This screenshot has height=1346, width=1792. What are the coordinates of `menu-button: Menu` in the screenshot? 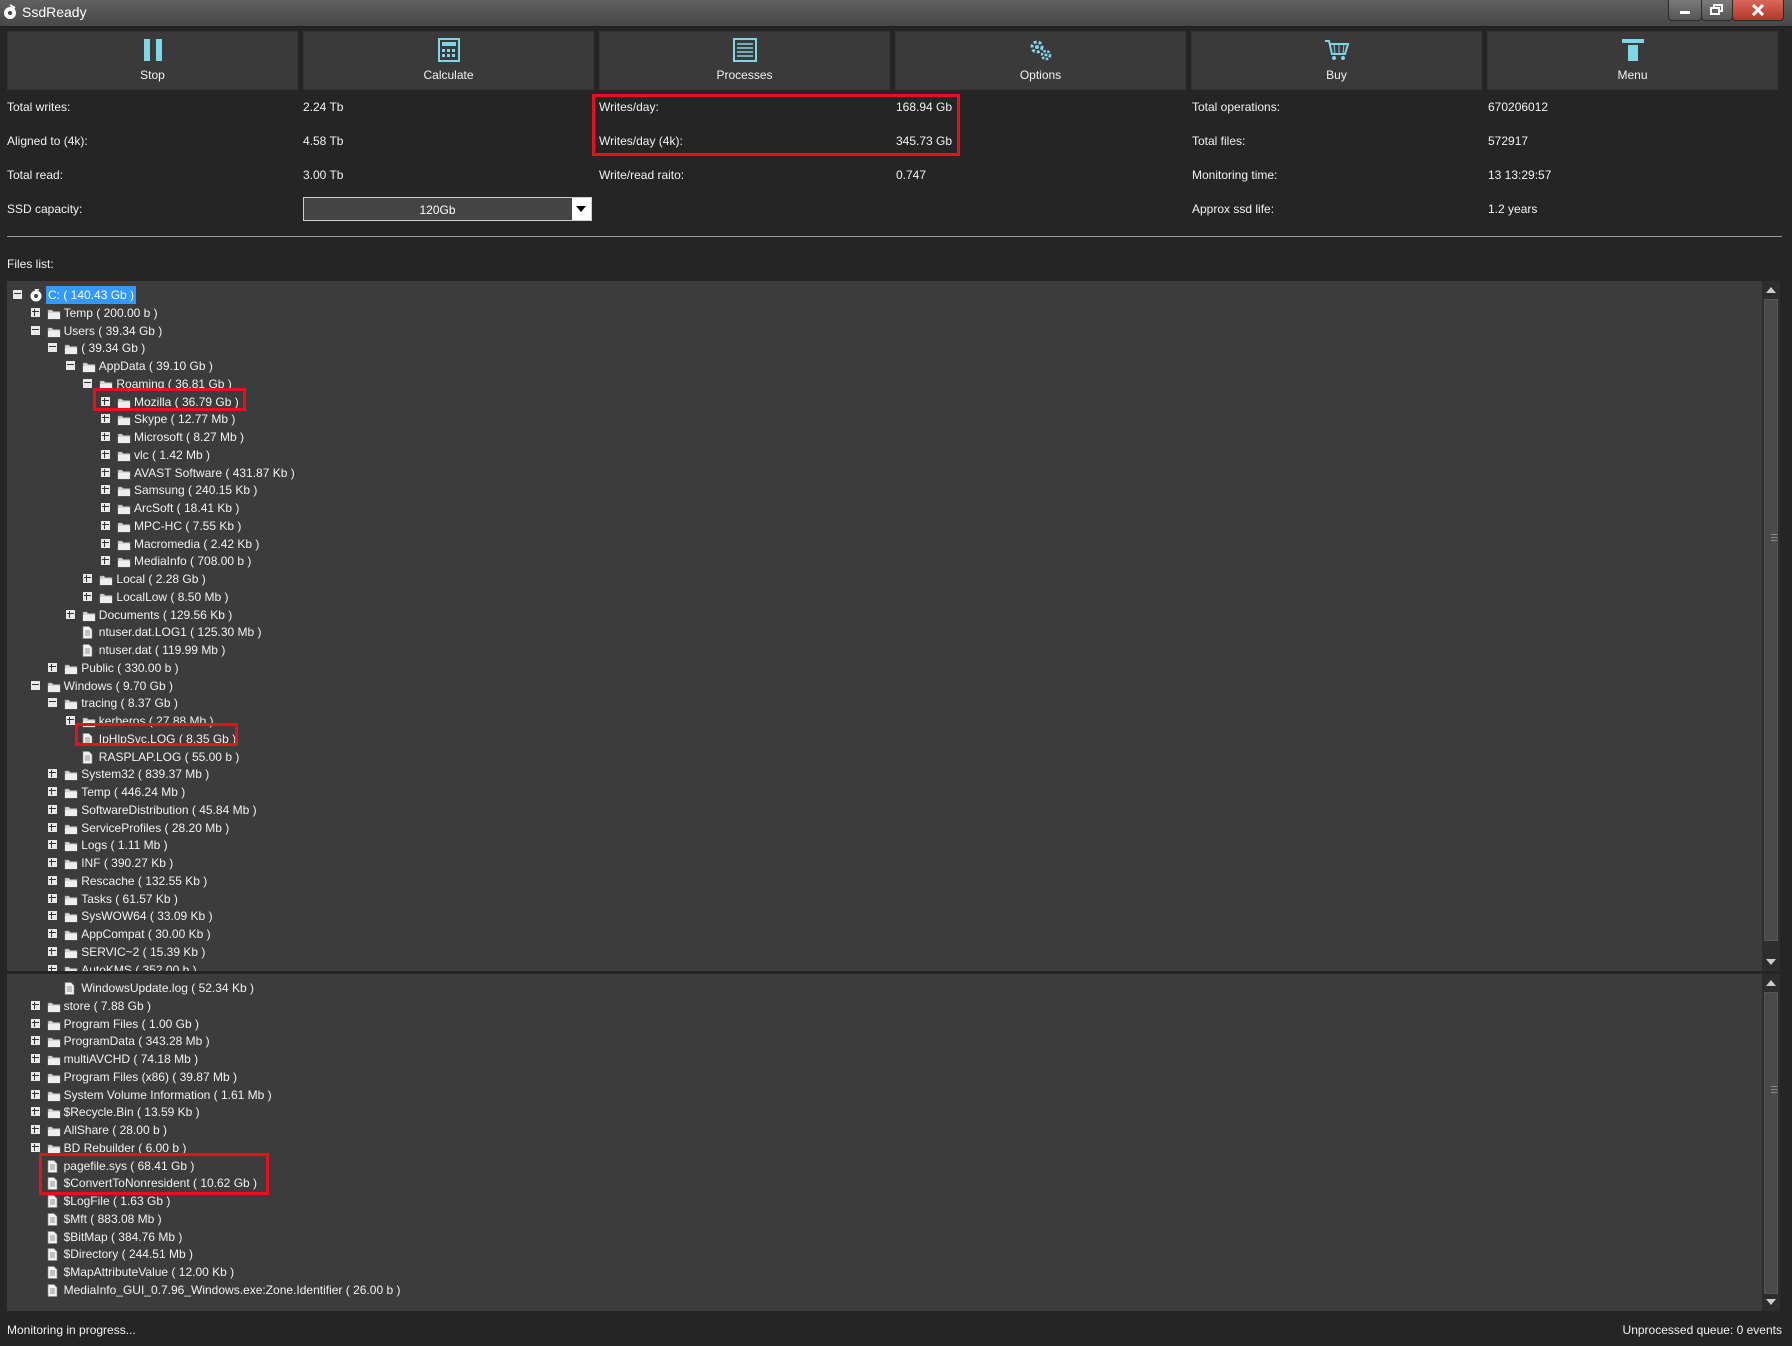 It's located at (1632, 60).